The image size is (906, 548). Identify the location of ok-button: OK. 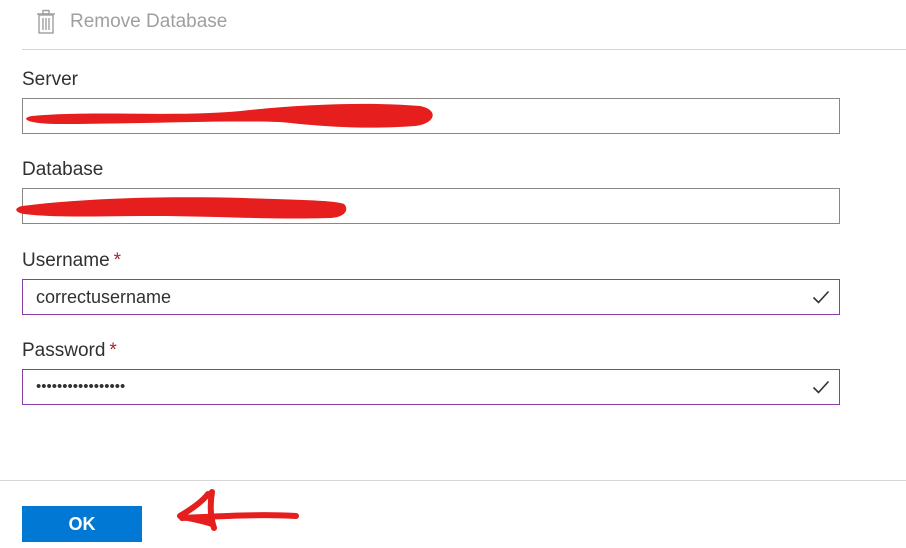
(82, 524).